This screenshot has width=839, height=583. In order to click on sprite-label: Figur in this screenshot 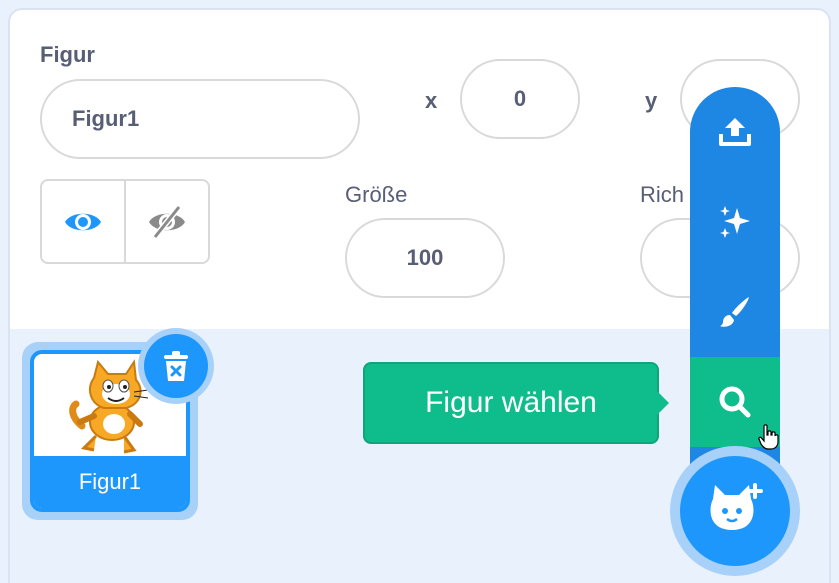, I will do `click(67, 54)`.